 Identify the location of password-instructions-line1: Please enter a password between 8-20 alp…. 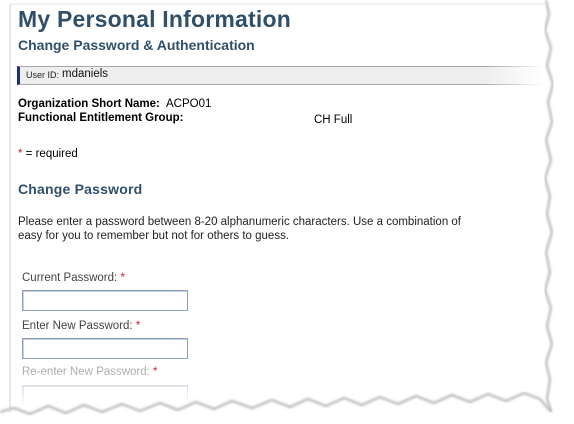
(239, 222).